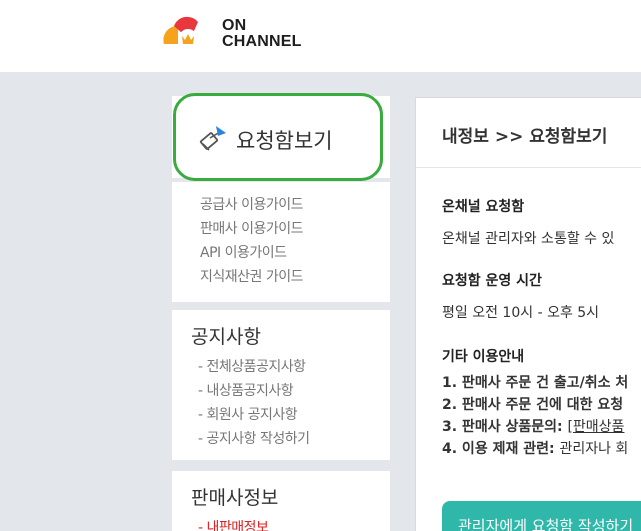  I want to click on logo-text-on: ON, so click(234, 25).